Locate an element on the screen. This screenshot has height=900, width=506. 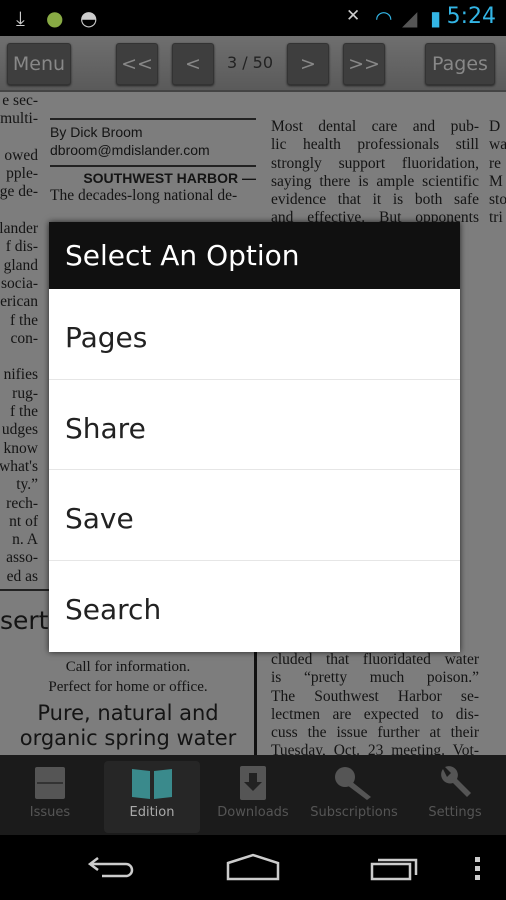
wrench-icon is located at coordinates (455, 783).